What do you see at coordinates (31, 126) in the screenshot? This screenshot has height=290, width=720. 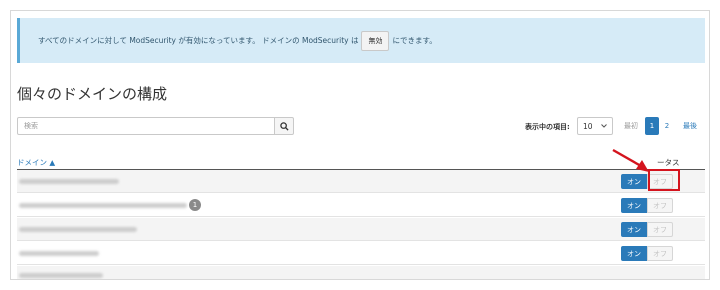 I see `search-placeholder: 検索` at bounding box center [31, 126].